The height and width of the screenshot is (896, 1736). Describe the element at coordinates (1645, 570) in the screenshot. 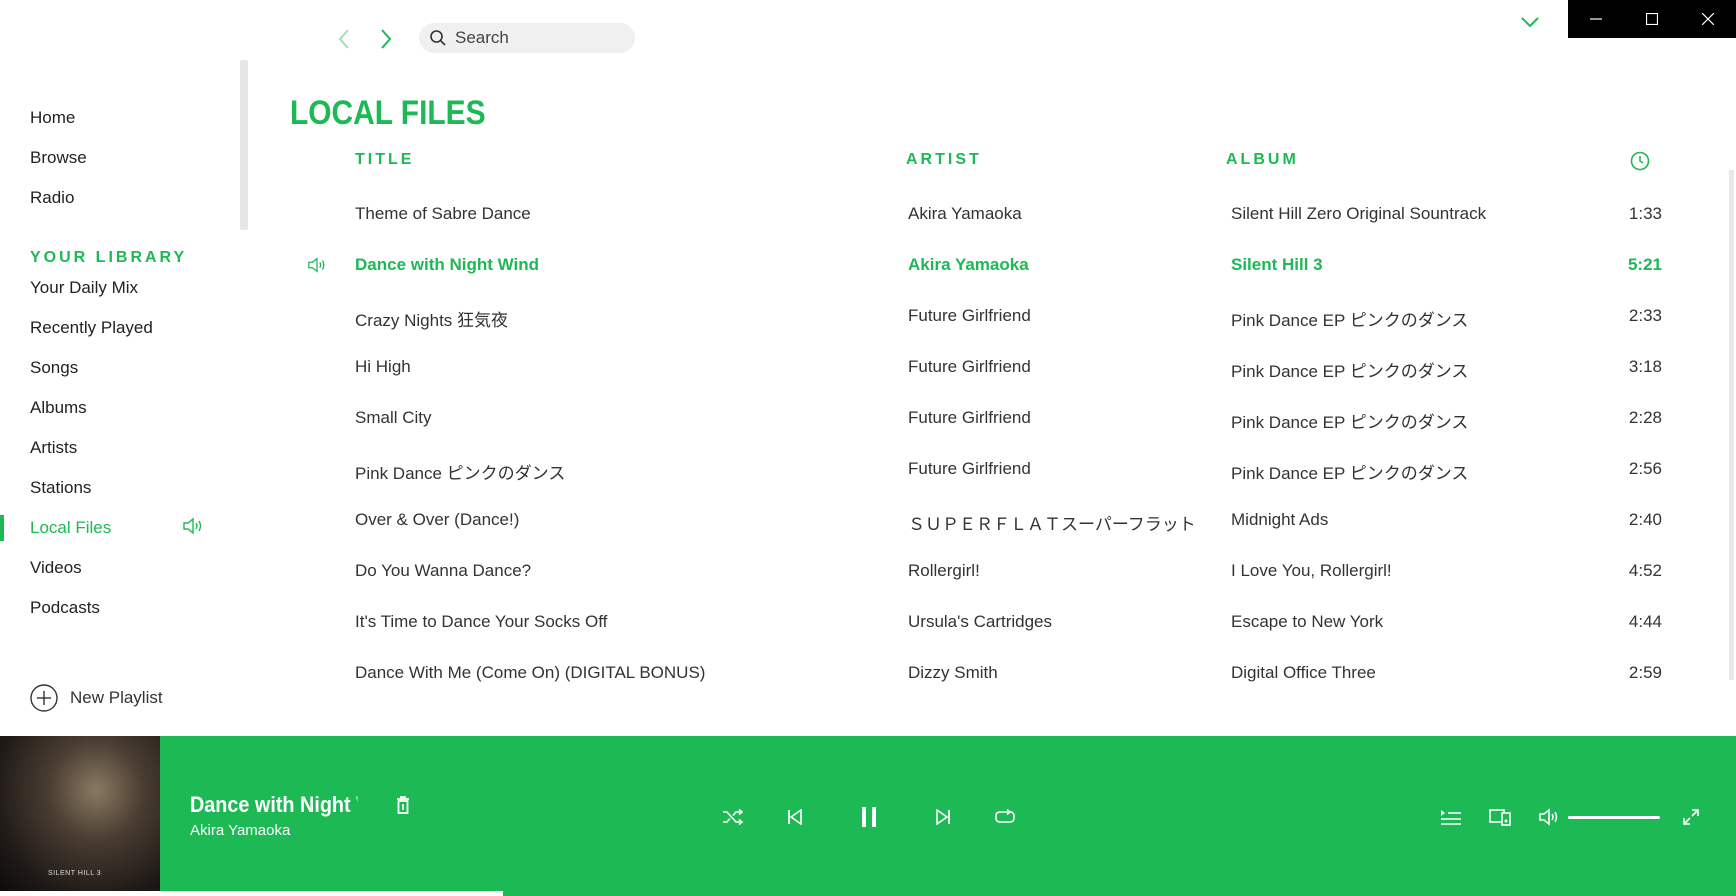

I see `track-duration: 4:52` at that location.